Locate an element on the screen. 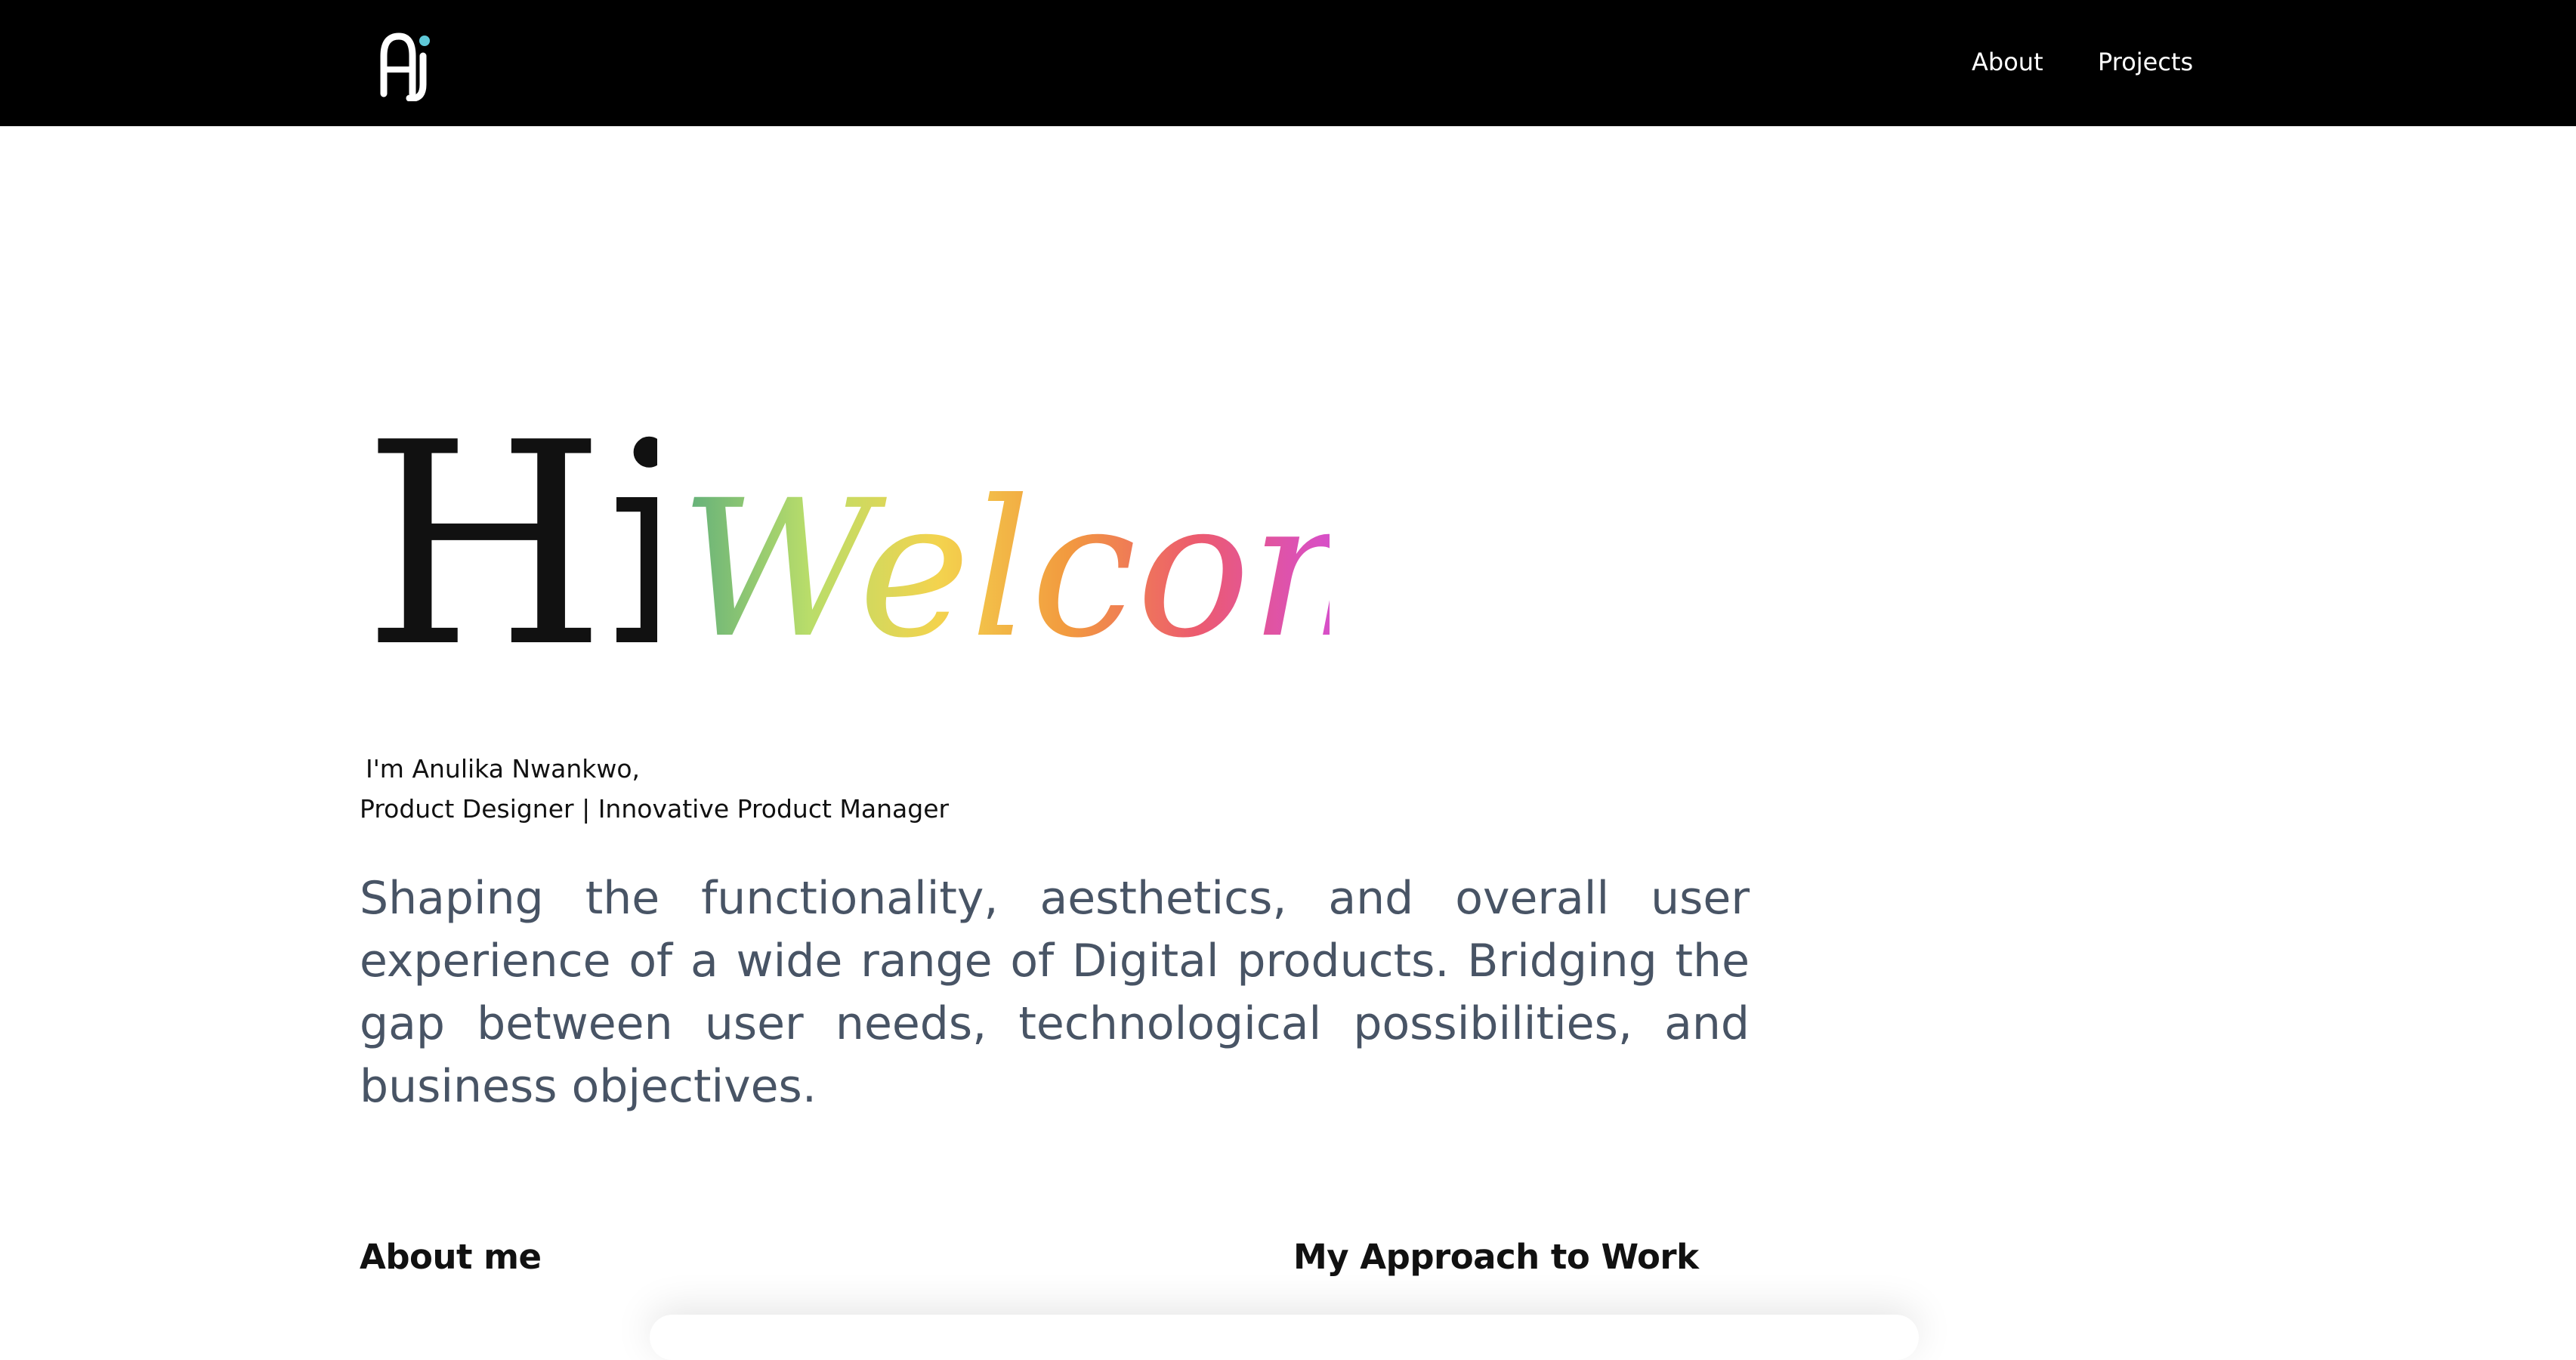  top-navigation-bar: About Projects is located at coordinates (1288, 63).